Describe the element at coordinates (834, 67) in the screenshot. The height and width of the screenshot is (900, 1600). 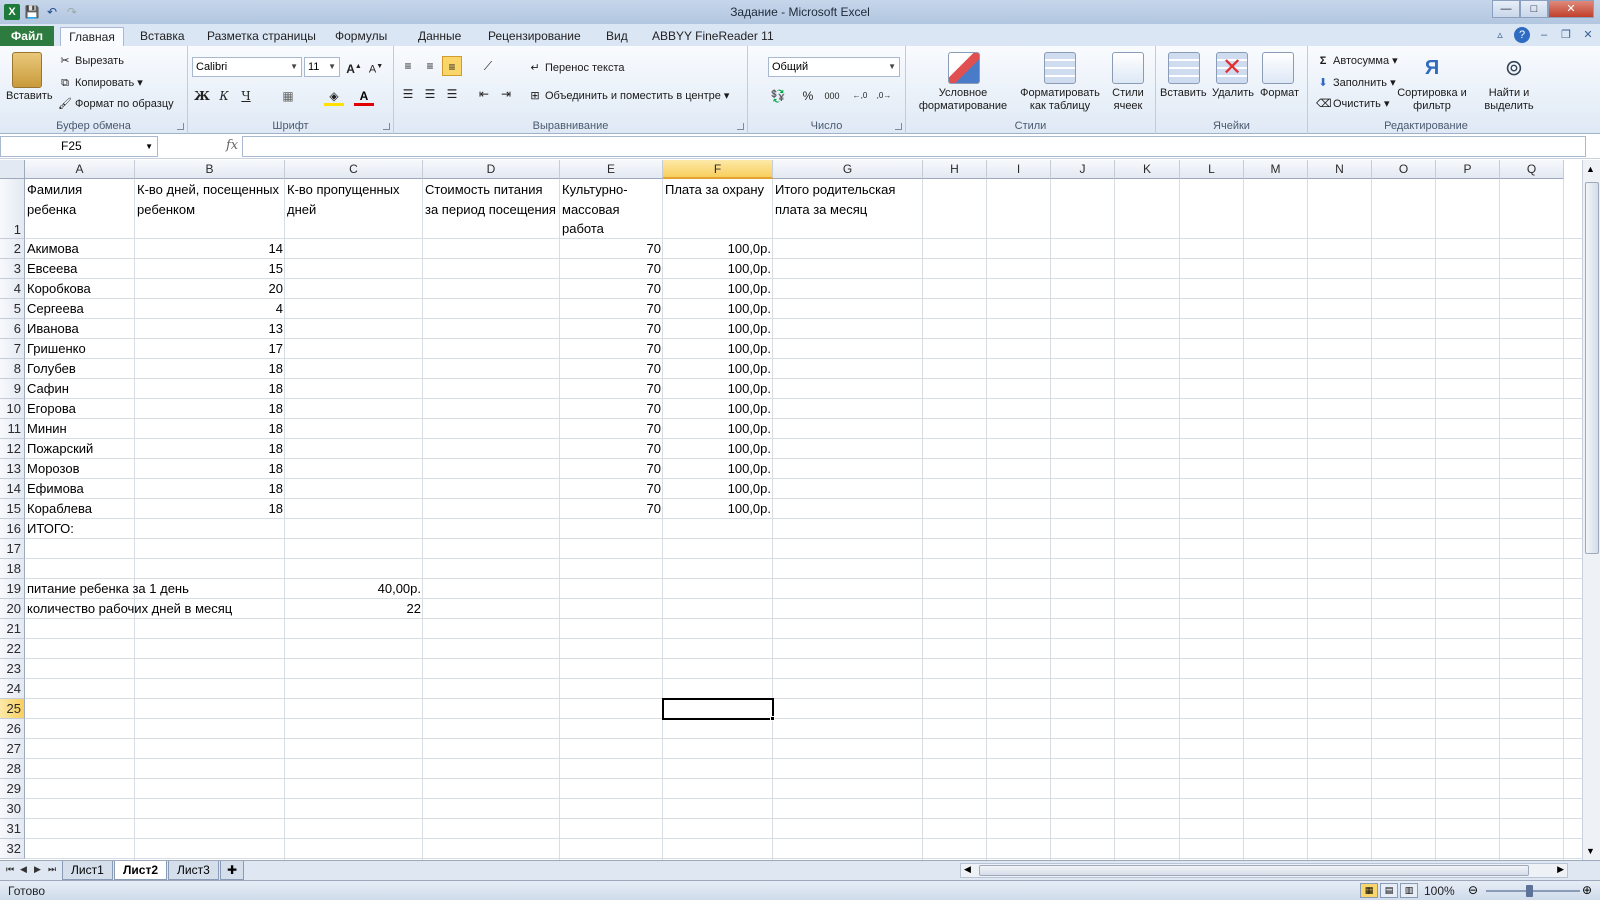
I see `number-format-select: Общий ▼` at that location.